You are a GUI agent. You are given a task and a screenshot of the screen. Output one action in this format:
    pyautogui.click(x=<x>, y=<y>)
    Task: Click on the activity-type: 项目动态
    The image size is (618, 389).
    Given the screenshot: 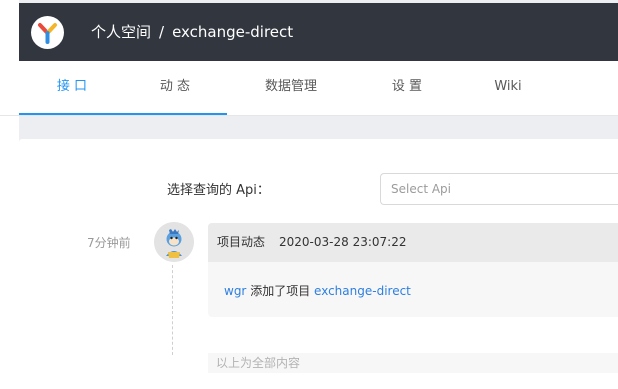 What is the action you would take?
    pyautogui.click(x=241, y=242)
    